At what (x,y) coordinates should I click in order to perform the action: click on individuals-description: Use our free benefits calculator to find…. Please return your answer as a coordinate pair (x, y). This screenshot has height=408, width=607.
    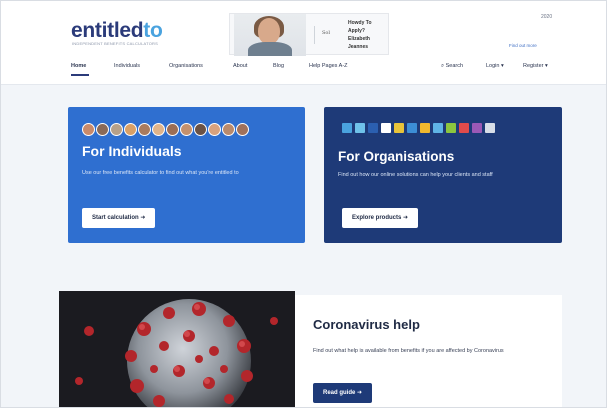
    Looking at the image, I should click on (160, 173).